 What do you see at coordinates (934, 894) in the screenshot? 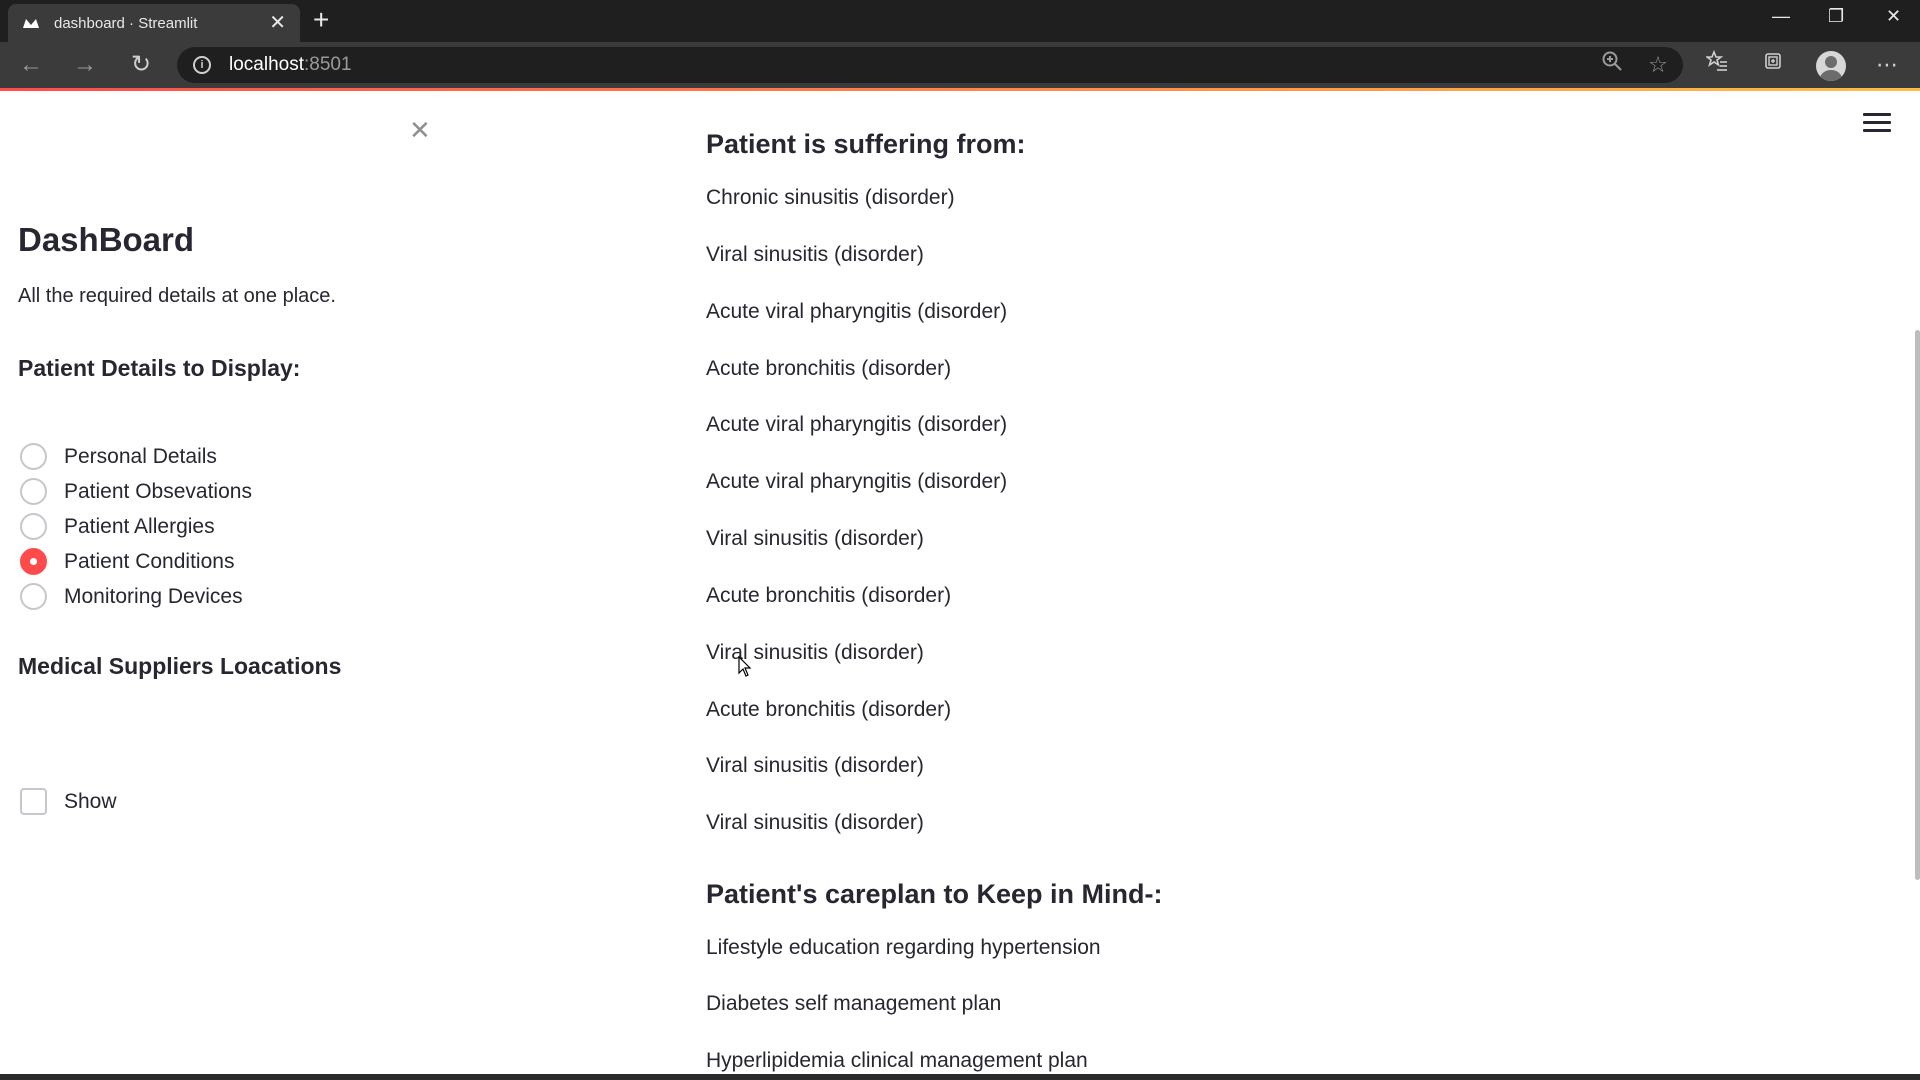
I see `careplan-heading: Patient's careplan to Keep in Mind-:` at bounding box center [934, 894].